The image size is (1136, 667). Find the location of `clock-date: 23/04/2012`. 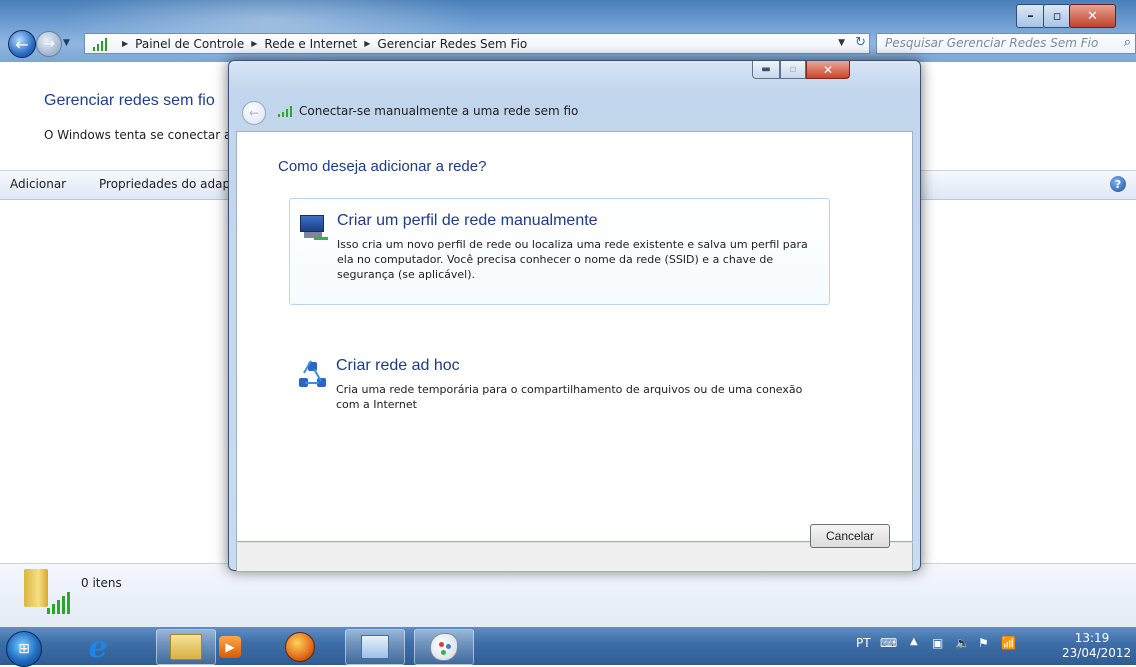

clock-date: 23/04/2012 is located at coordinates (1097, 653).